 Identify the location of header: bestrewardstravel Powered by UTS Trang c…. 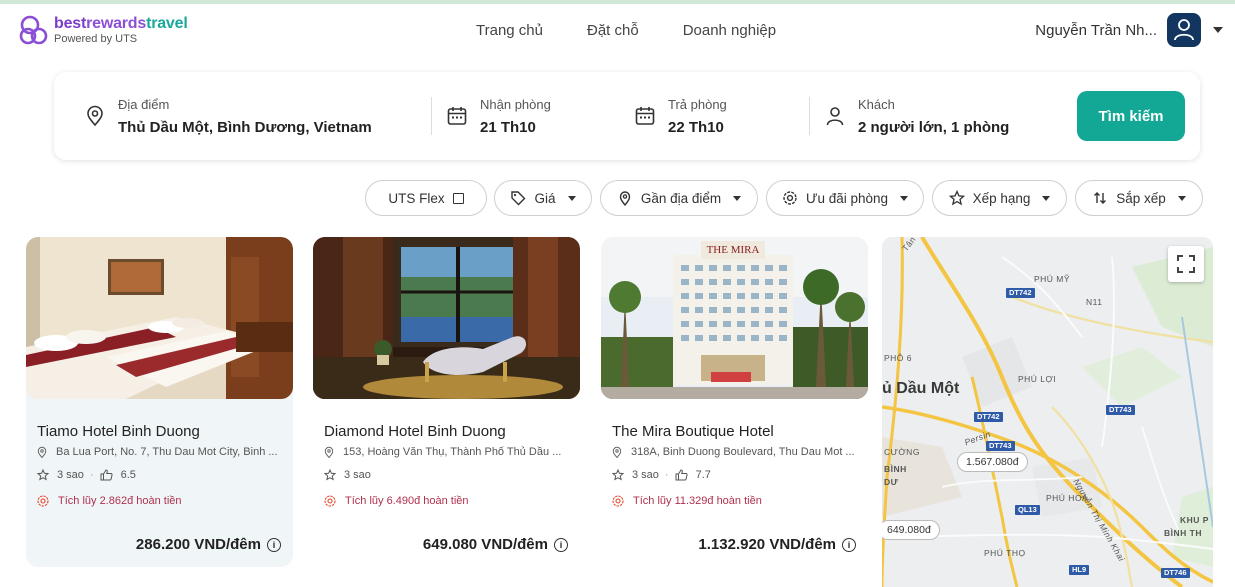
(617, 32).